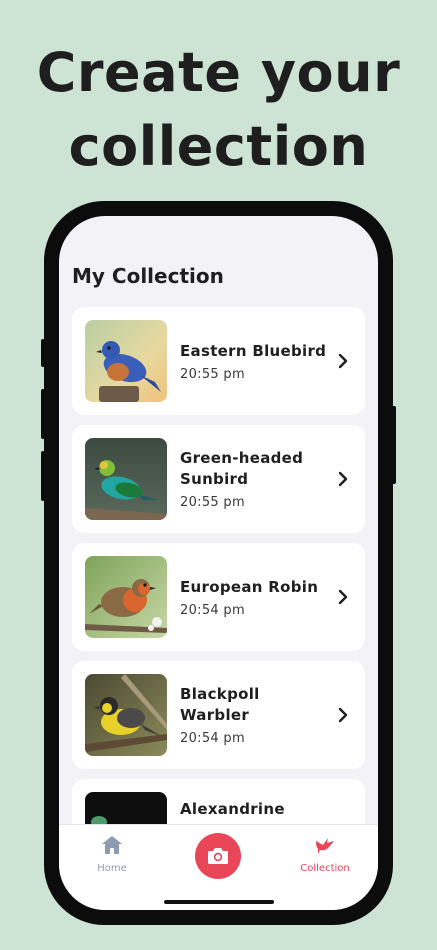 The height and width of the screenshot is (950, 437). I want to click on blackpoll-warbler-photo, so click(126, 715).